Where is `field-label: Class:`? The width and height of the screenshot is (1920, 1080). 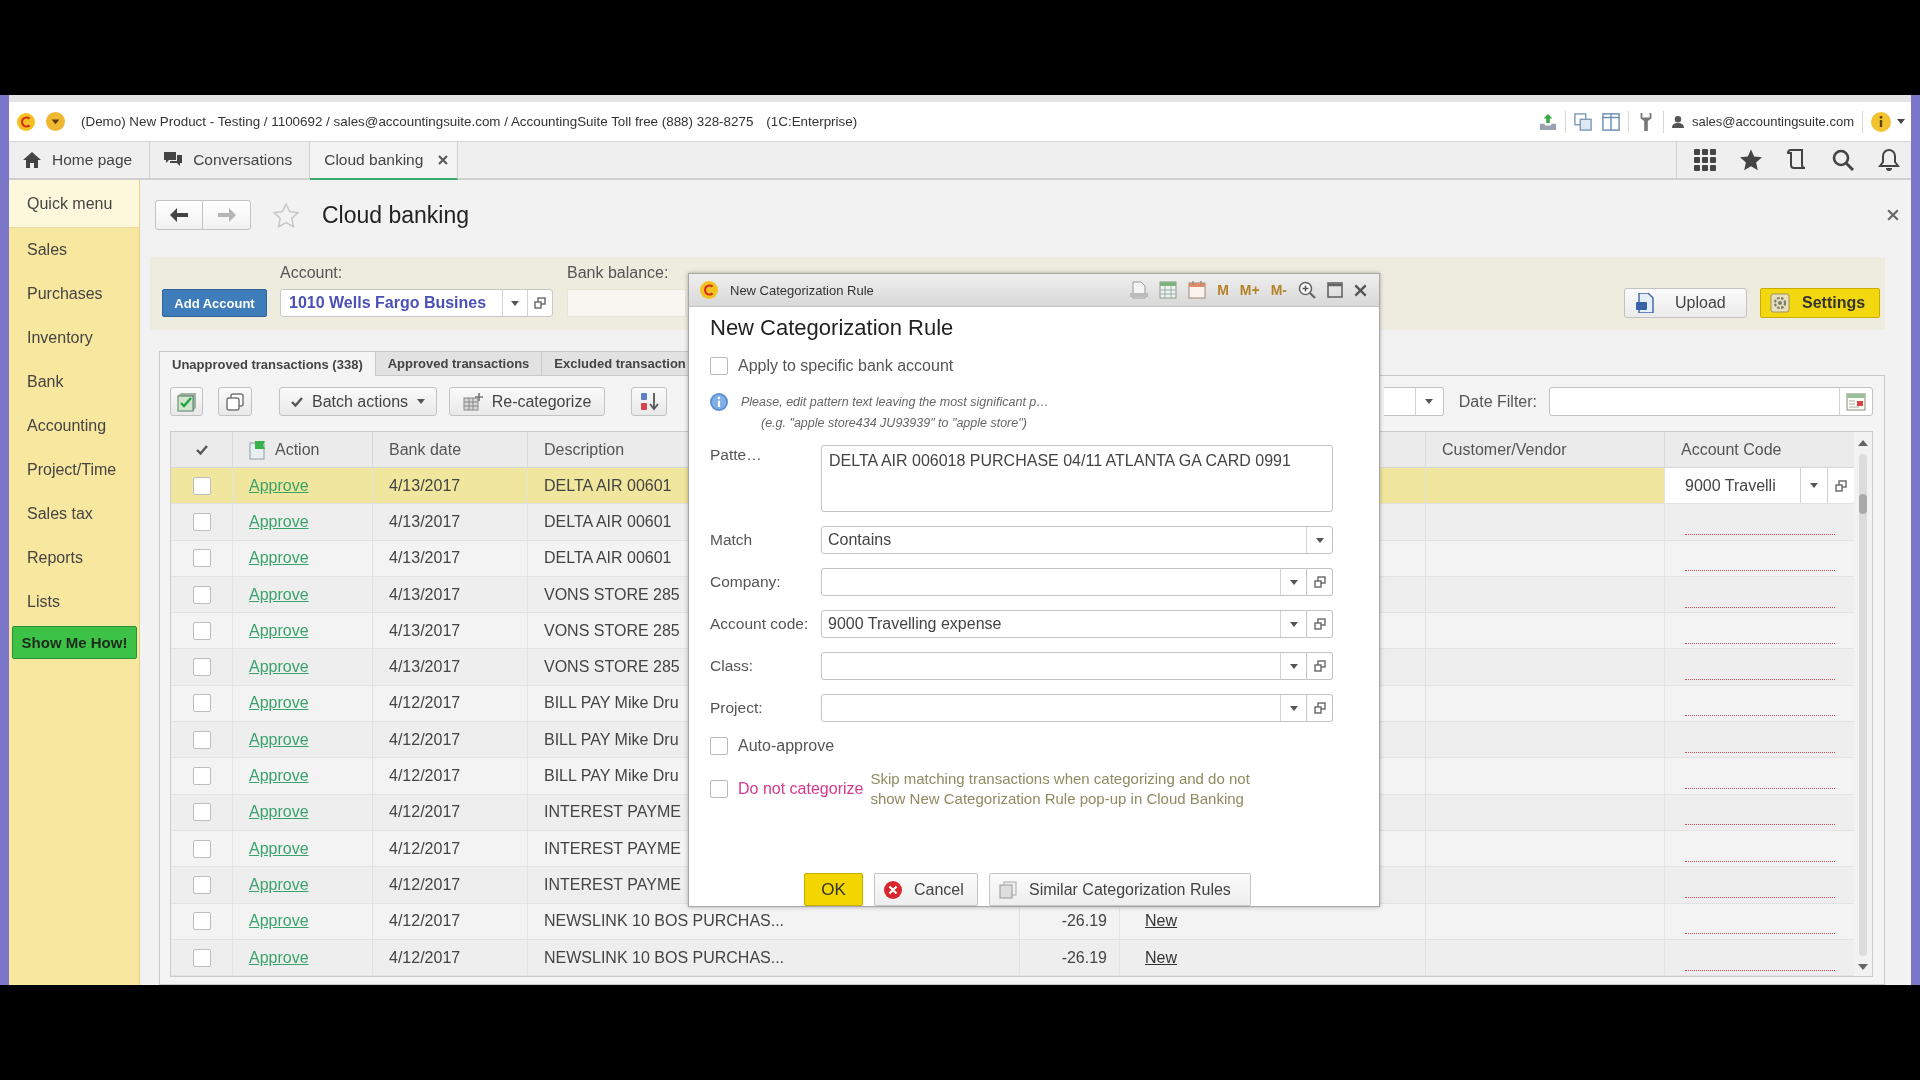
field-label: Class: is located at coordinates (732, 666).